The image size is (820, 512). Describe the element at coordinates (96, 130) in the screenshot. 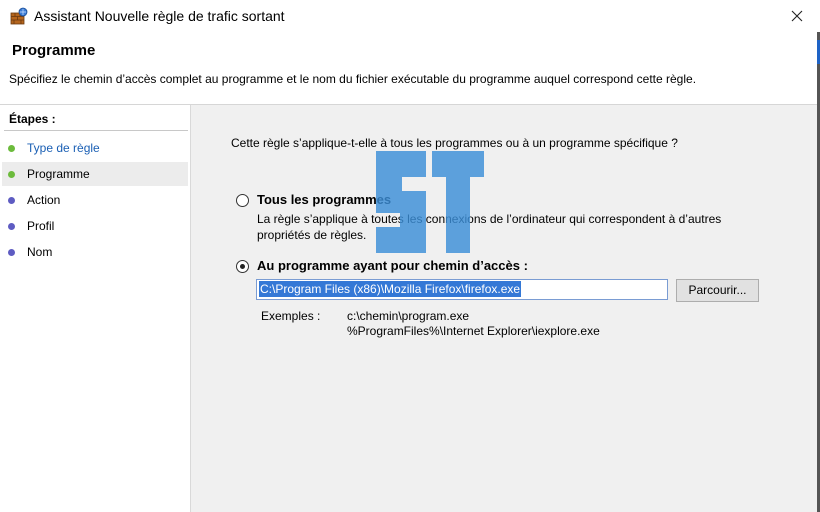

I see `steps-divider` at that location.